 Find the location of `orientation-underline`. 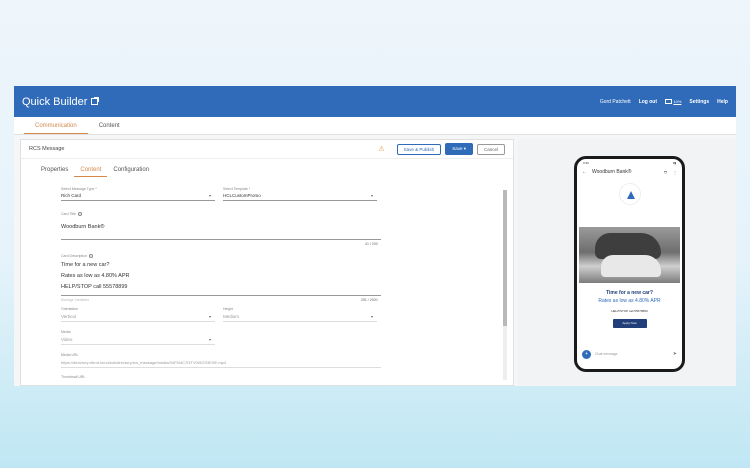

orientation-underline is located at coordinates (138, 321).